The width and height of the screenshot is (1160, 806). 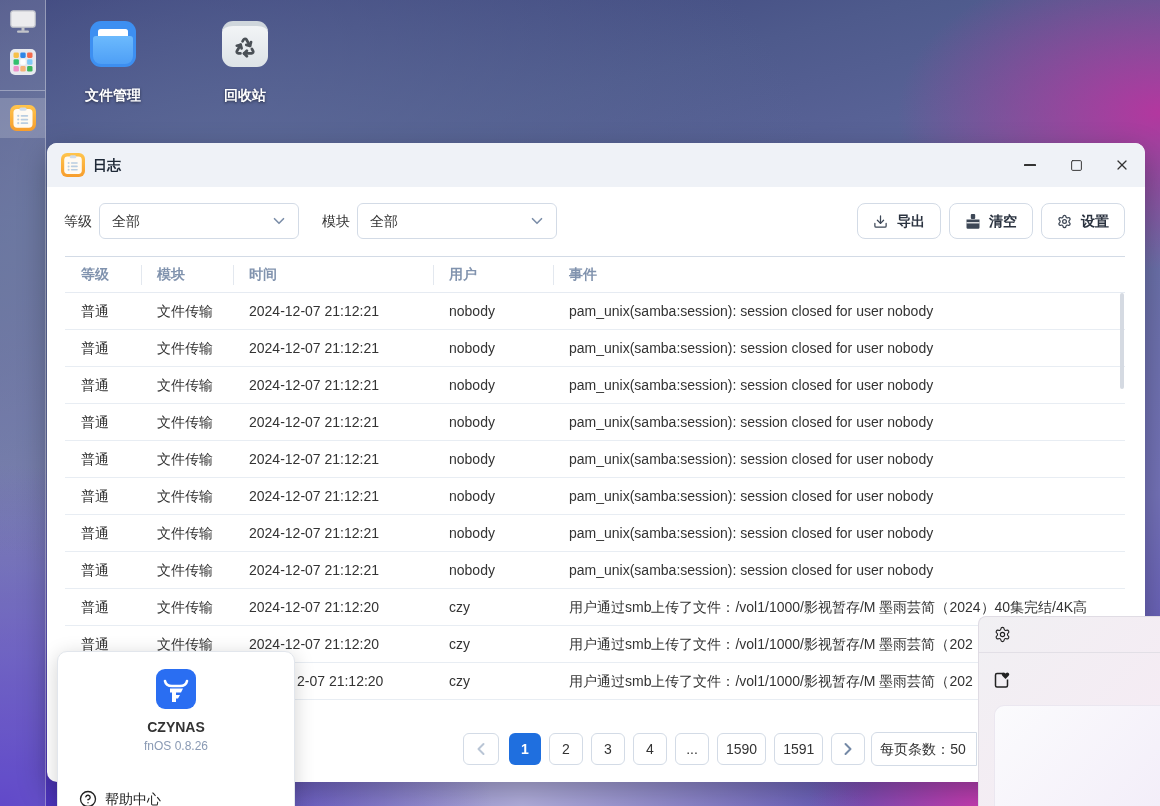 I want to click on export-button: 导出, so click(x=899, y=221).